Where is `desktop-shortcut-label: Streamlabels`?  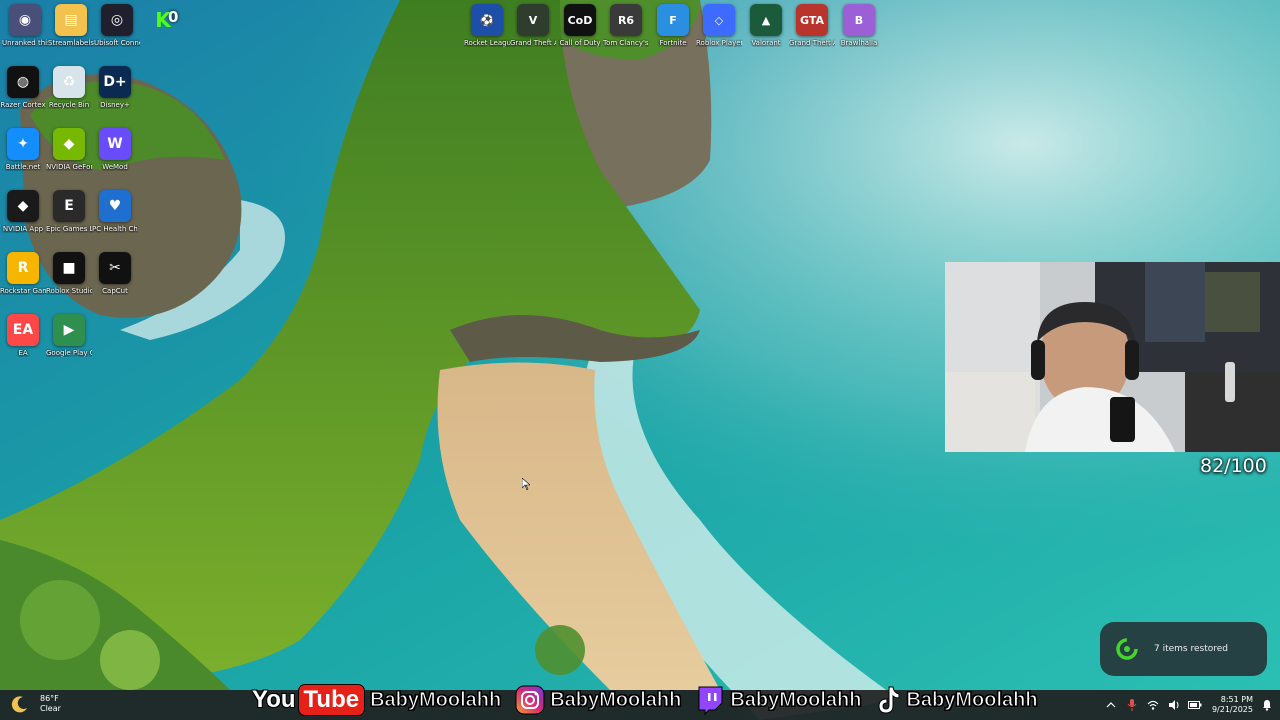
desktop-shortcut-label: Streamlabels is located at coordinates (71, 43).